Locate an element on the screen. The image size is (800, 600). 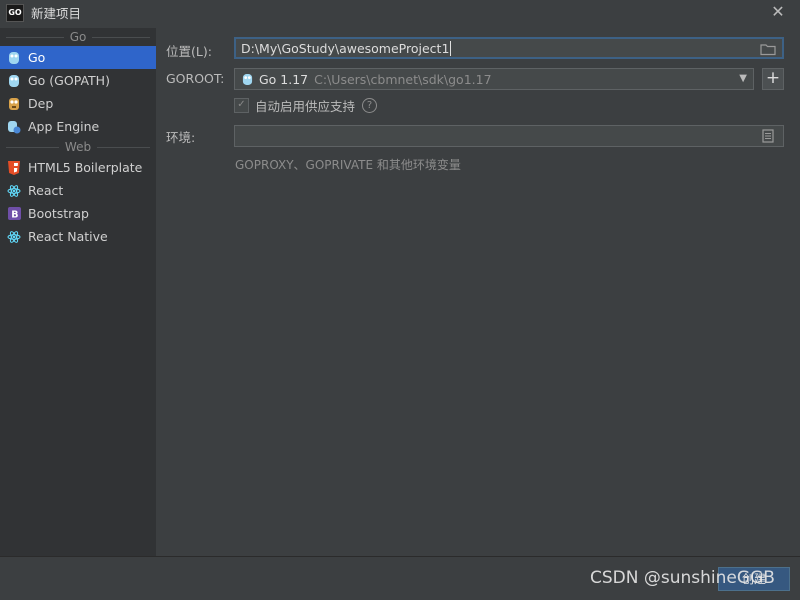
sidebar-item-bootstrap: B Bootstrap is located at coordinates (78, 213).